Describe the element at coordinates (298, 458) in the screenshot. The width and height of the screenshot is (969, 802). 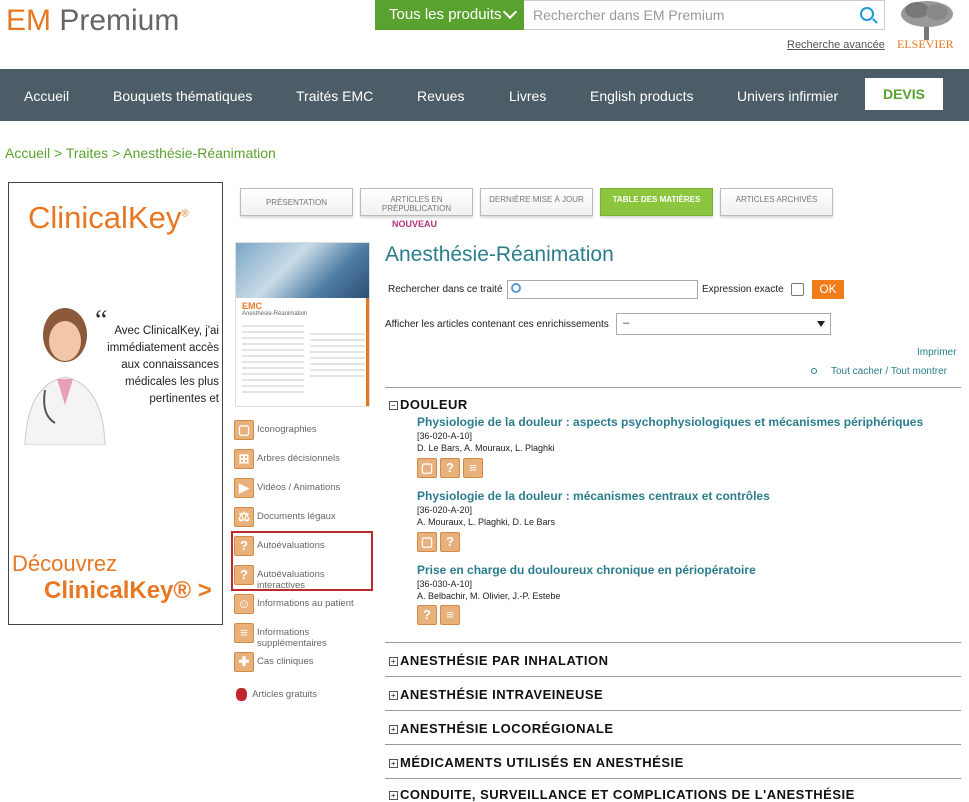
I see `enrich-label: Arbres décisionnels` at that location.